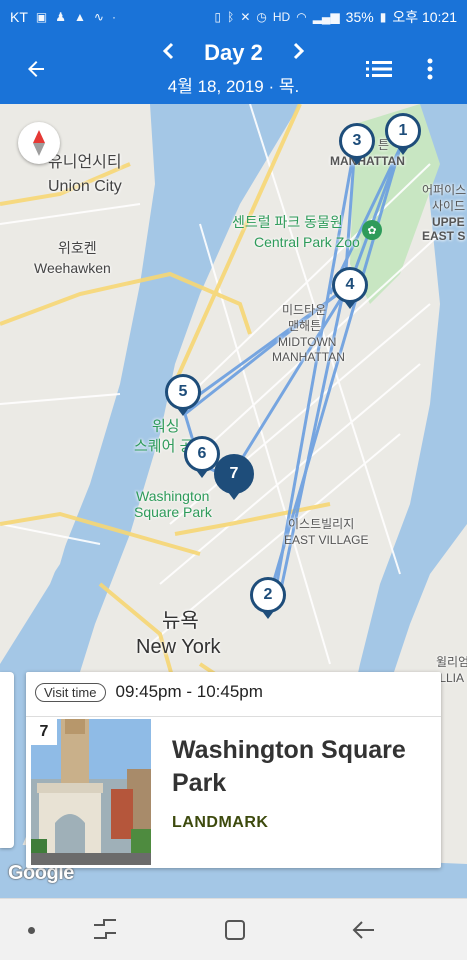 Image resolution: width=467 pixels, height=960 pixels. I want to click on map-label-ny: New York, so click(178, 647).